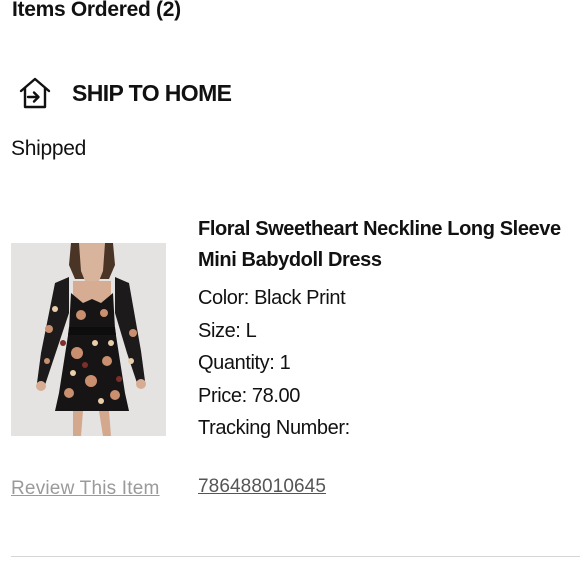 Image resolution: width=580 pixels, height=580 pixels. What do you see at coordinates (85, 489) in the screenshot?
I see `review-this-item-link: Review This Item` at bounding box center [85, 489].